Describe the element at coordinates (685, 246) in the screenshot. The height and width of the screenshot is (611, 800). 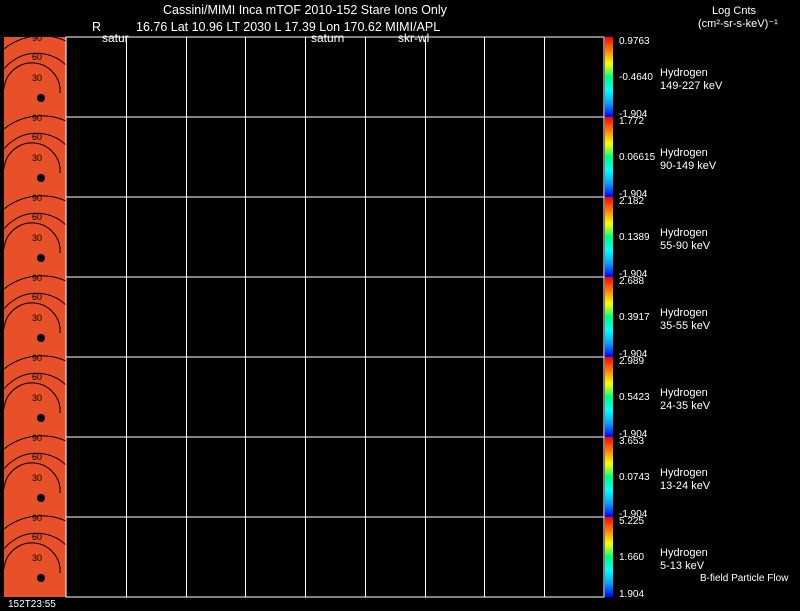
I see `energy-label: 55-90 keV` at that location.